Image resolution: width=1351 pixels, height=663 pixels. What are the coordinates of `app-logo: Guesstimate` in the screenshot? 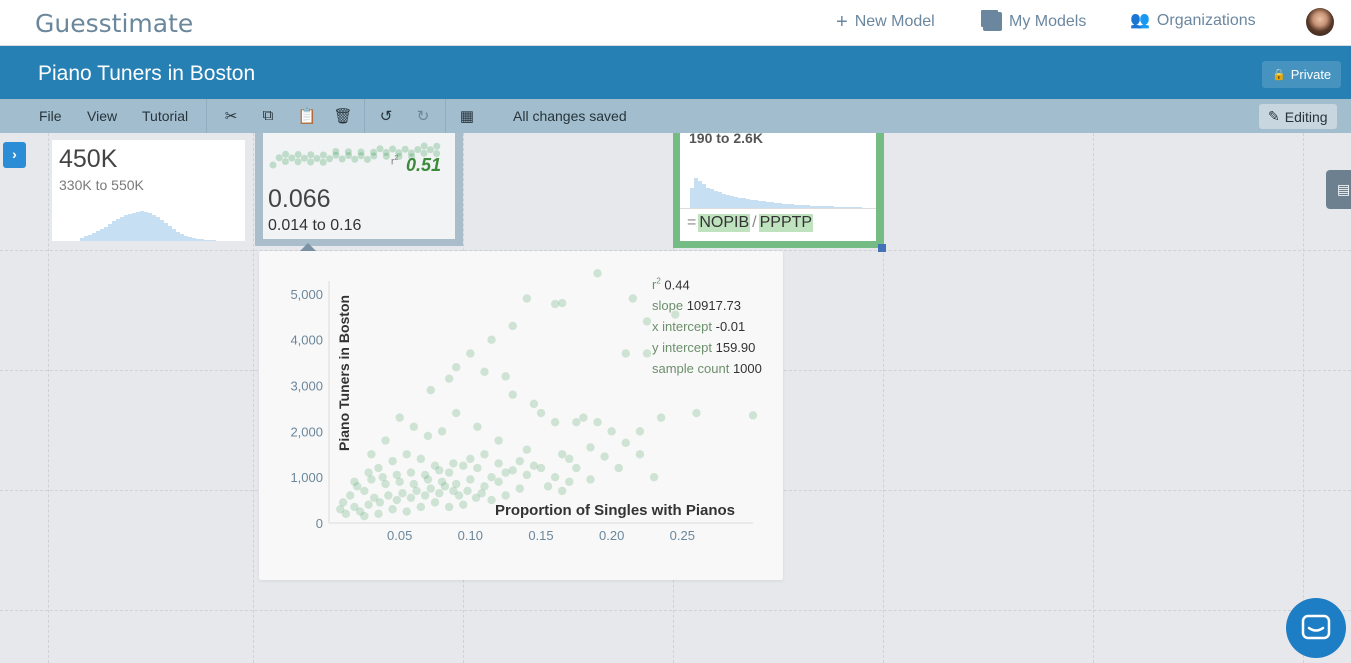 It's located at (114, 23).